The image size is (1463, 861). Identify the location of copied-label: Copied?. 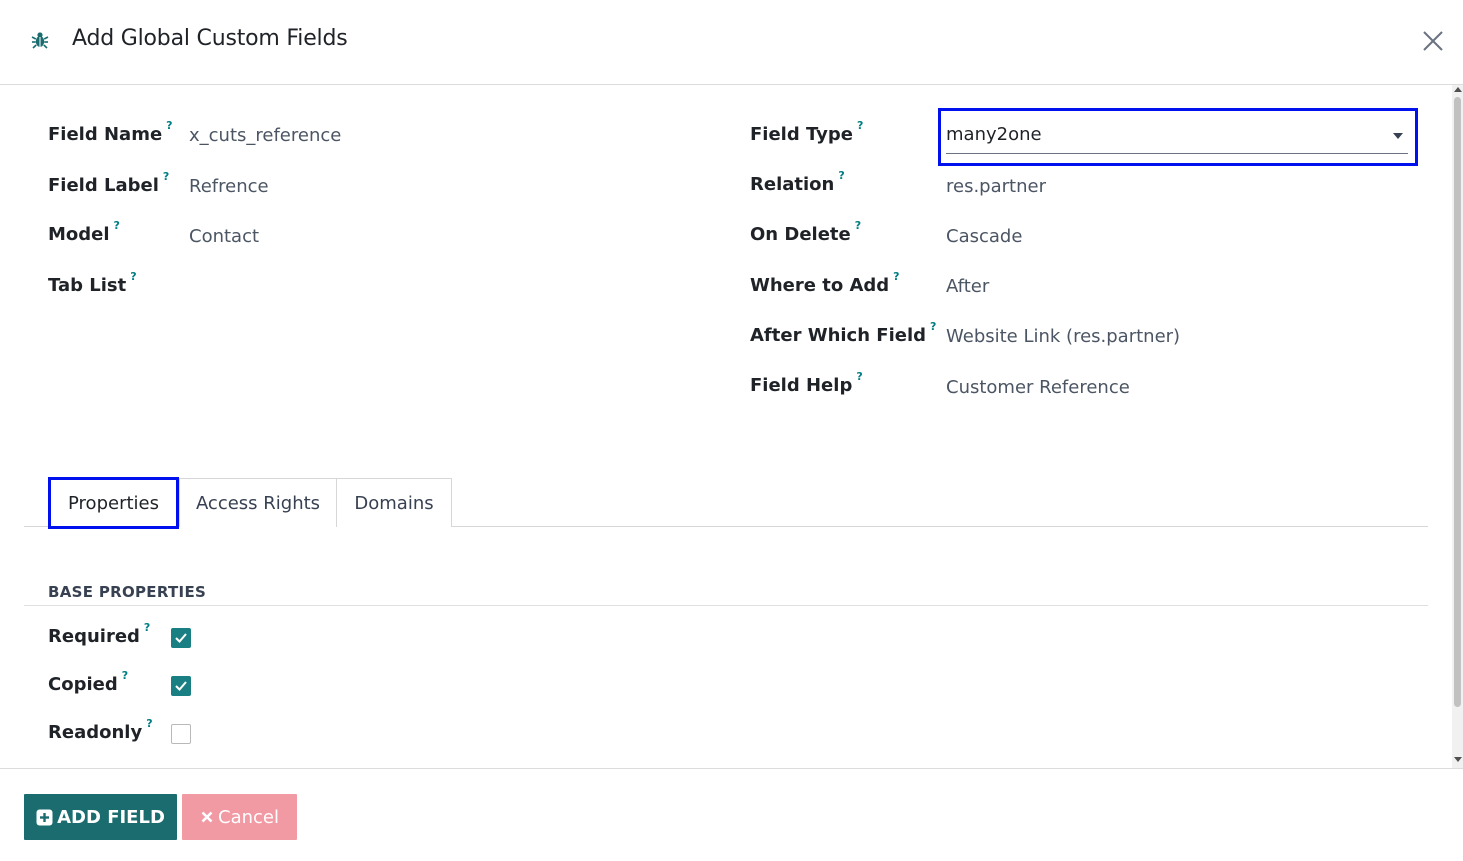
(88, 682).